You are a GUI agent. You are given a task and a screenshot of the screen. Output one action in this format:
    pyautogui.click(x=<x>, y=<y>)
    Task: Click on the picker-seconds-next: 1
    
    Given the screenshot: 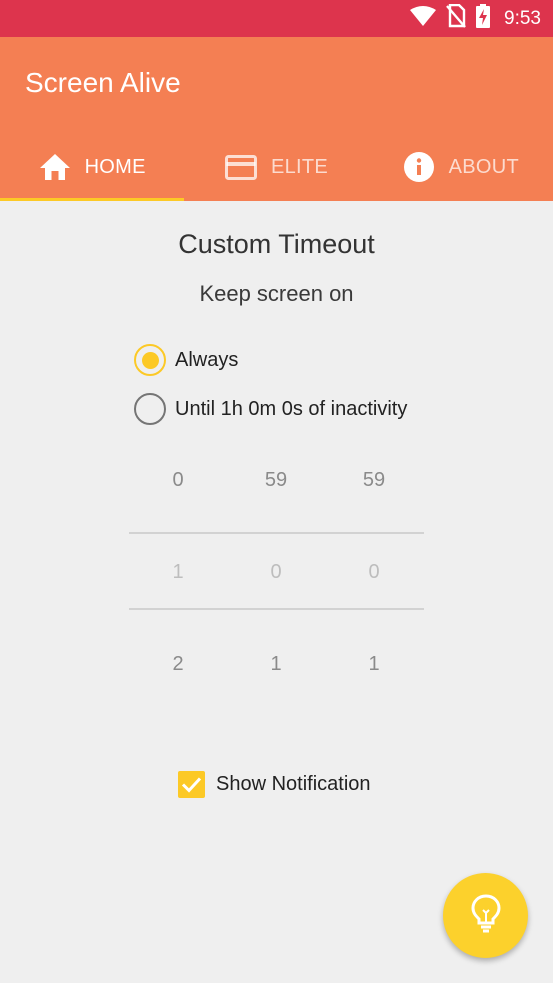 What is the action you would take?
    pyautogui.click(x=374, y=664)
    